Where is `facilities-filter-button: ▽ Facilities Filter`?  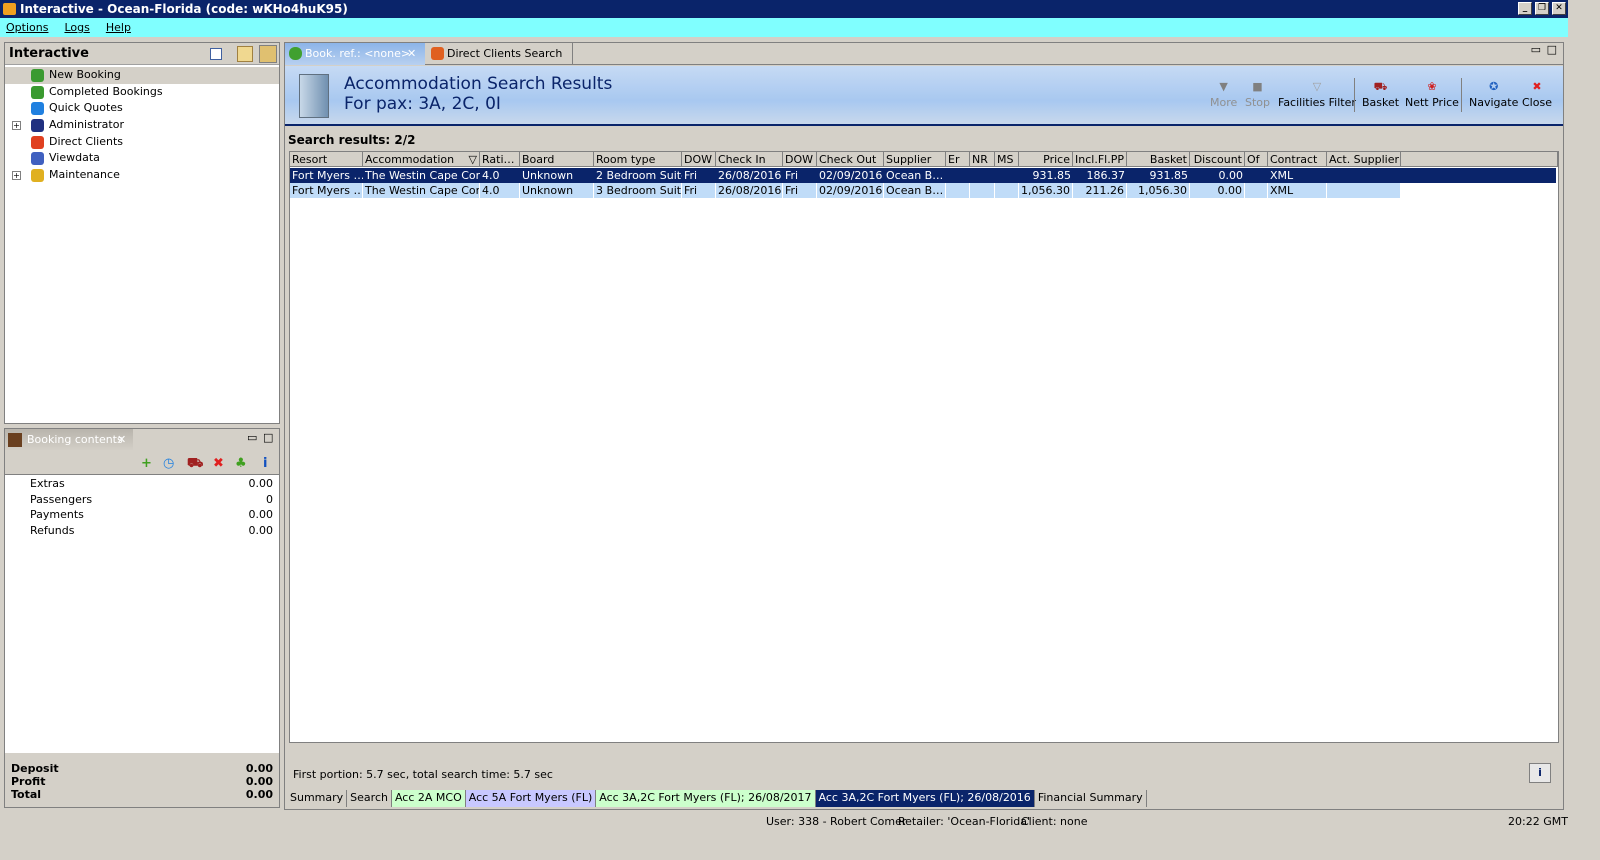 facilities-filter-button: ▽ Facilities Filter is located at coordinates (1317, 94).